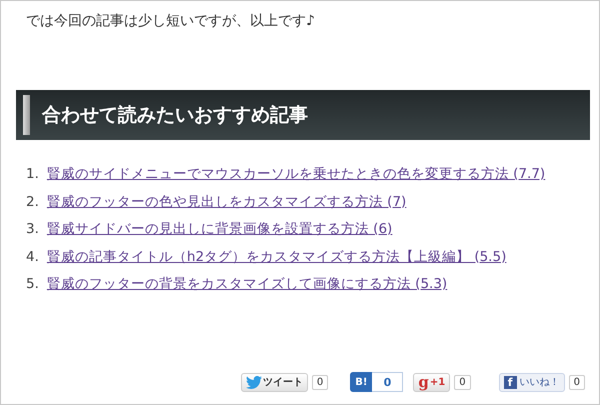  I want to click on like-button: f いいね！, so click(531, 382).